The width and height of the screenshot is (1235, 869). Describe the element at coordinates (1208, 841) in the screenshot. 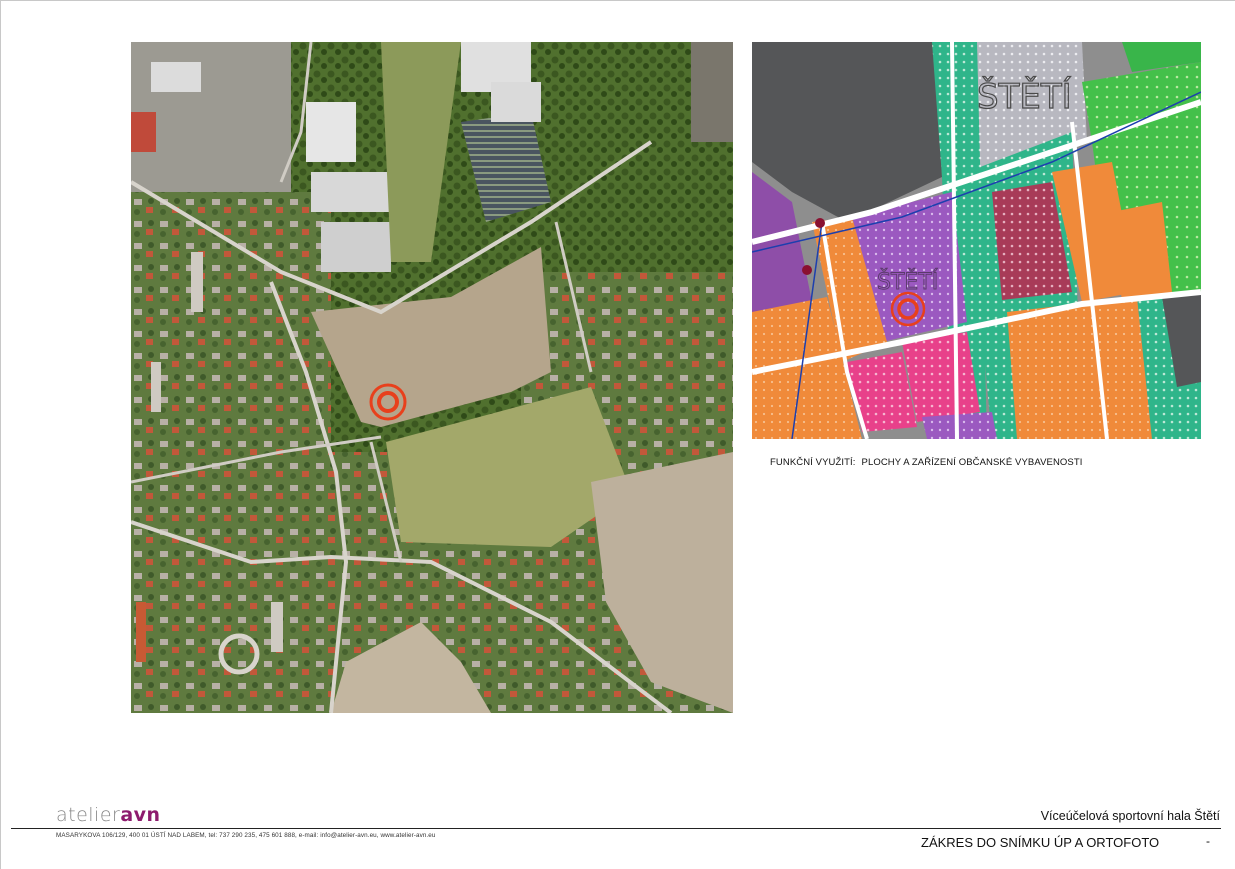

I see `sheet-number: -` at that location.